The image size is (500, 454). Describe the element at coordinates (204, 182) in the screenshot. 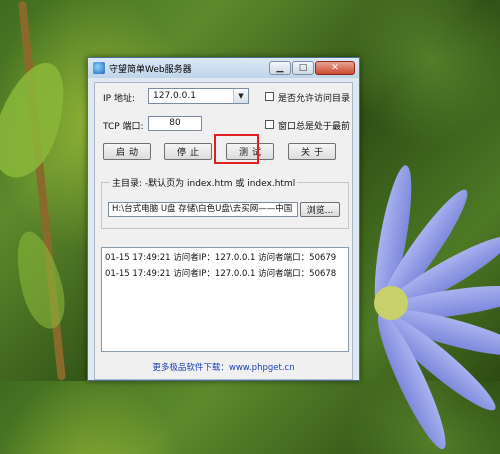

I see `root-directory-legend: 主目录: -默认页为 index.htm 或 index.html` at that location.